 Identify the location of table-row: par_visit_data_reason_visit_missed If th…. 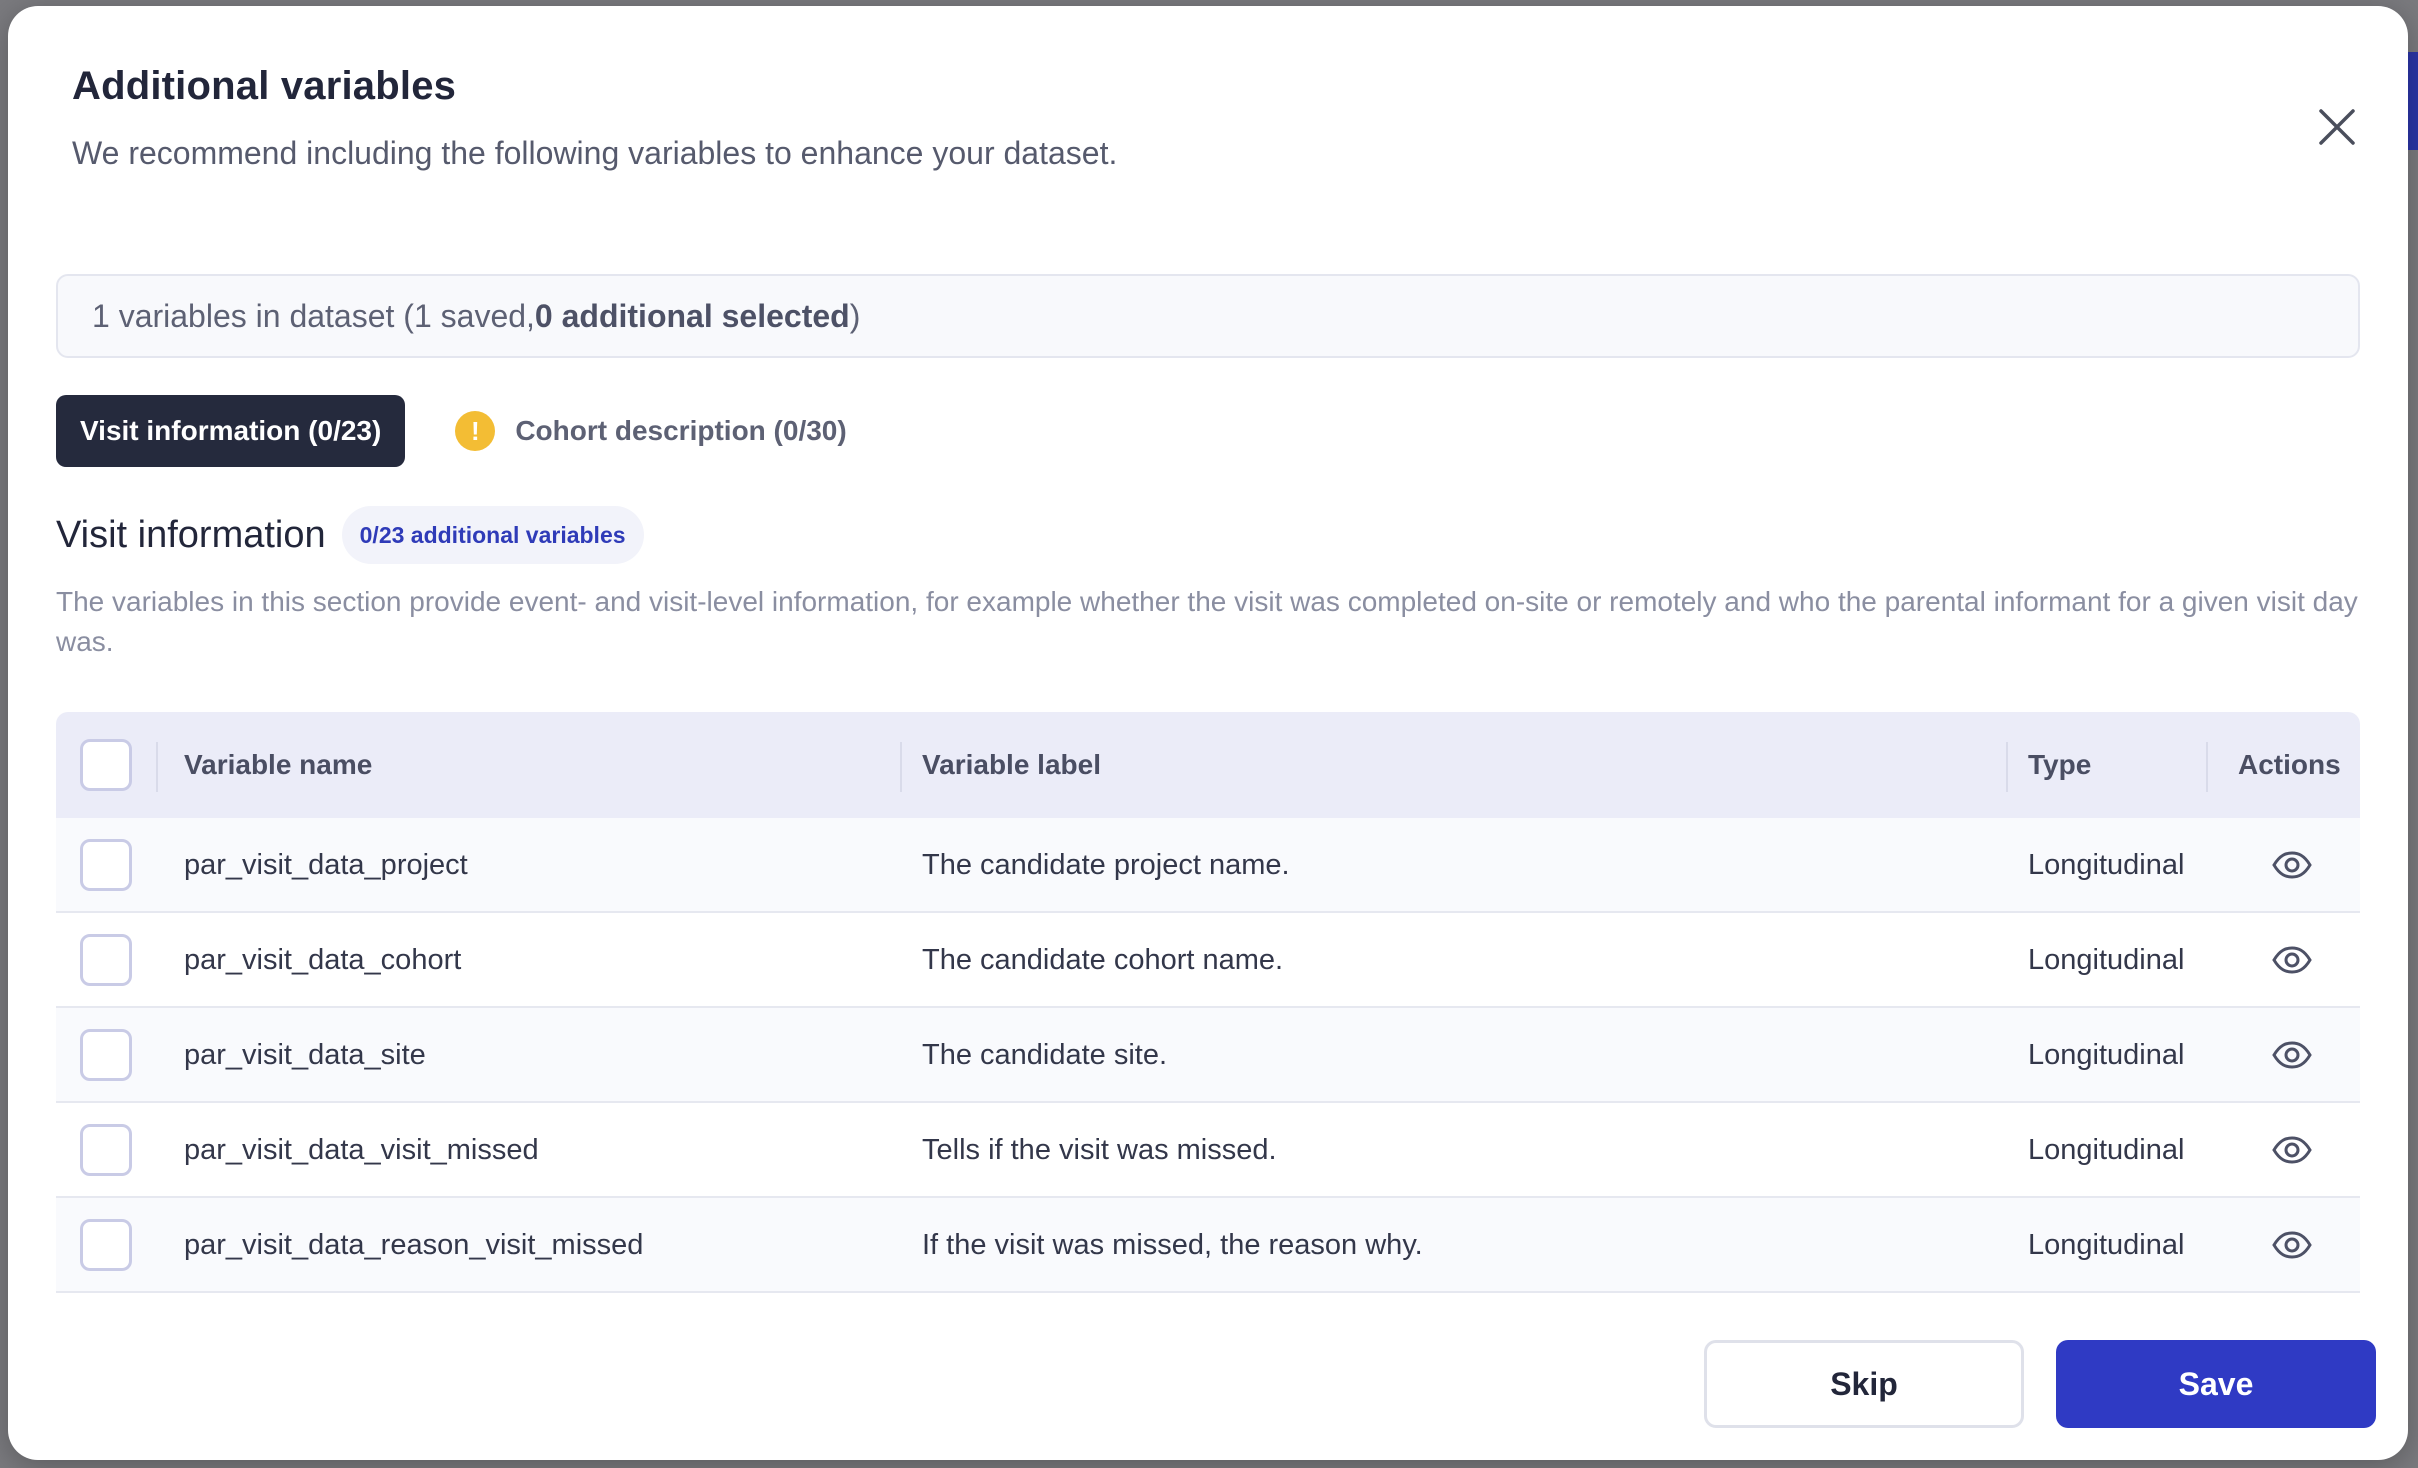
(1208, 1245).